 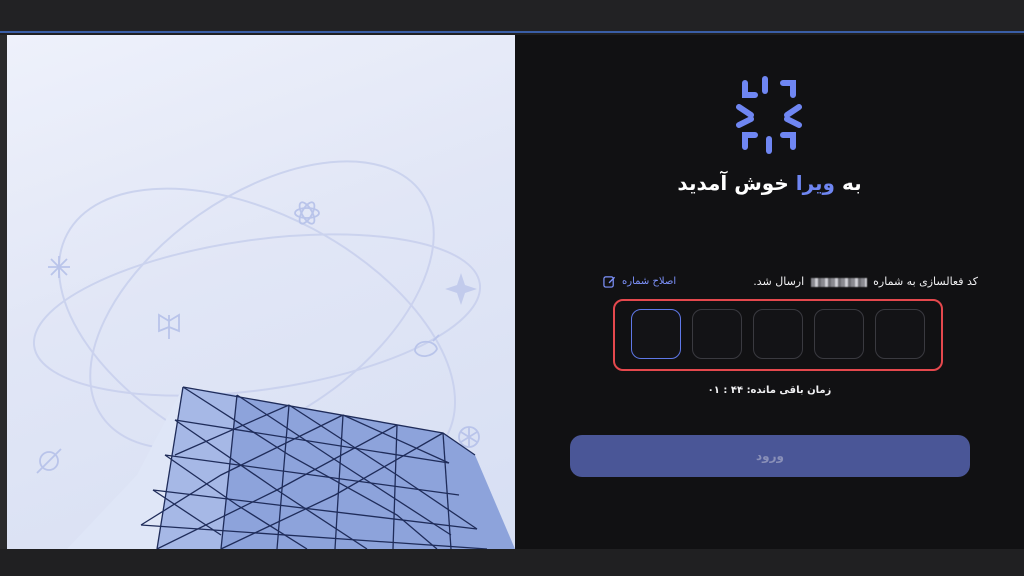 What do you see at coordinates (815, 183) in the screenshot?
I see `brand-name: ویرا` at bounding box center [815, 183].